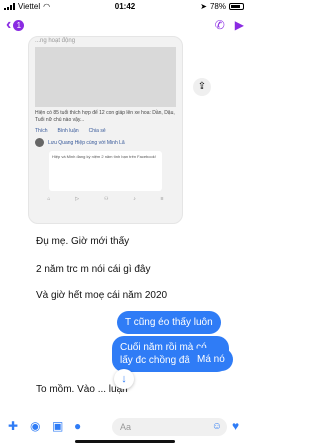  Describe the element at coordinates (125, 7) in the screenshot. I see `status-bar: Viettel ◠ 01:42 ➤ 78%` at that location.